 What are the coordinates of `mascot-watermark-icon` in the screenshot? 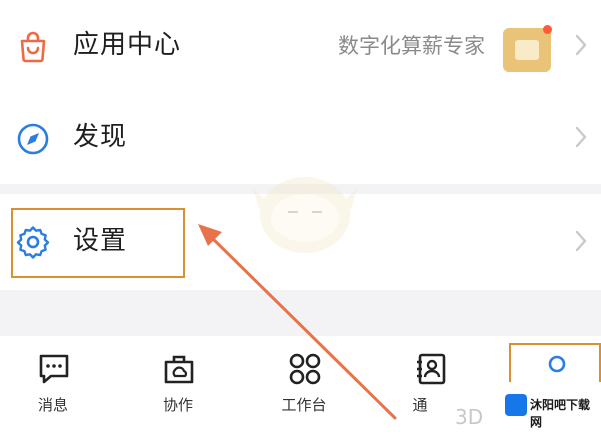 It's located at (305, 215).